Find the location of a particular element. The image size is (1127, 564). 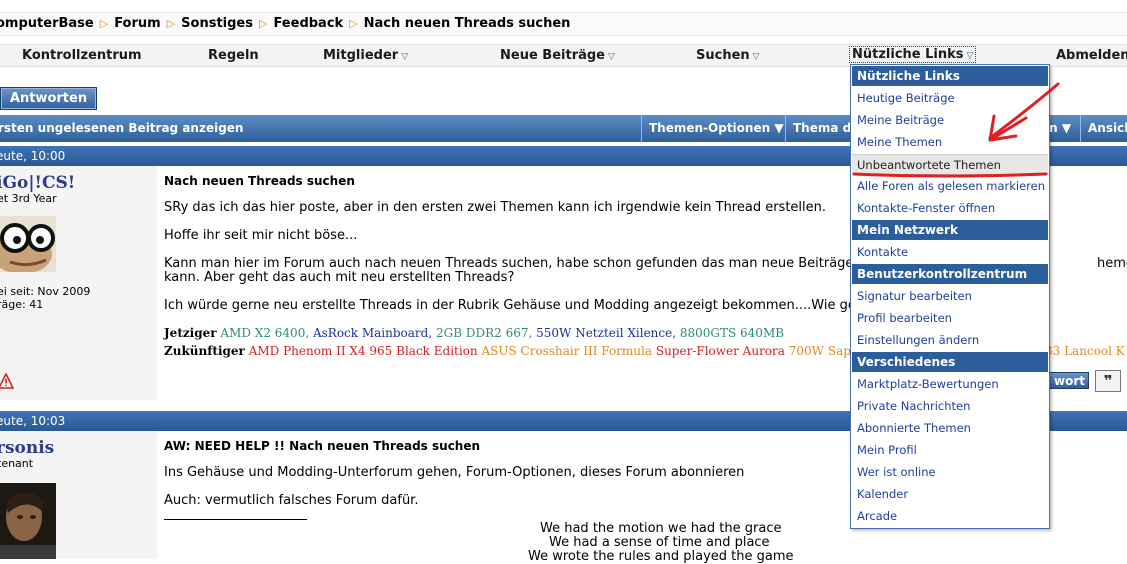

nav-mitglieder: Mitglieder ▽ is located at coordinates (365, 55).